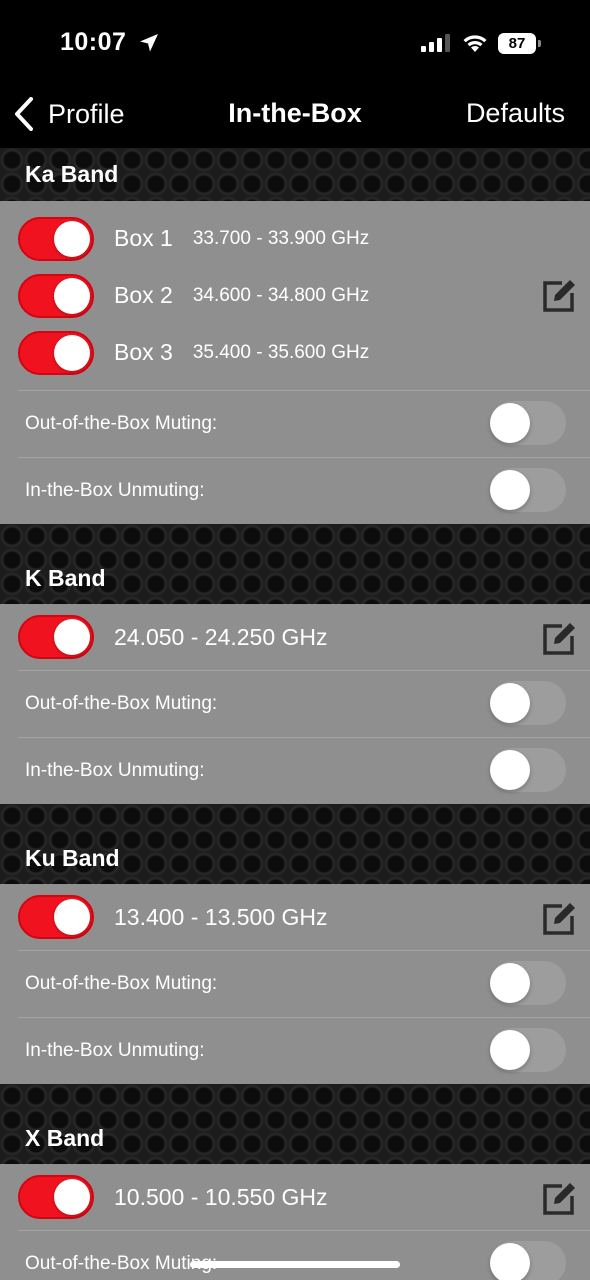 Image resolution: width=590 pixels, height=1280 pixels. I want to click on range-frequency: 33.700 - 33.900 GHz, so click(281, 238).